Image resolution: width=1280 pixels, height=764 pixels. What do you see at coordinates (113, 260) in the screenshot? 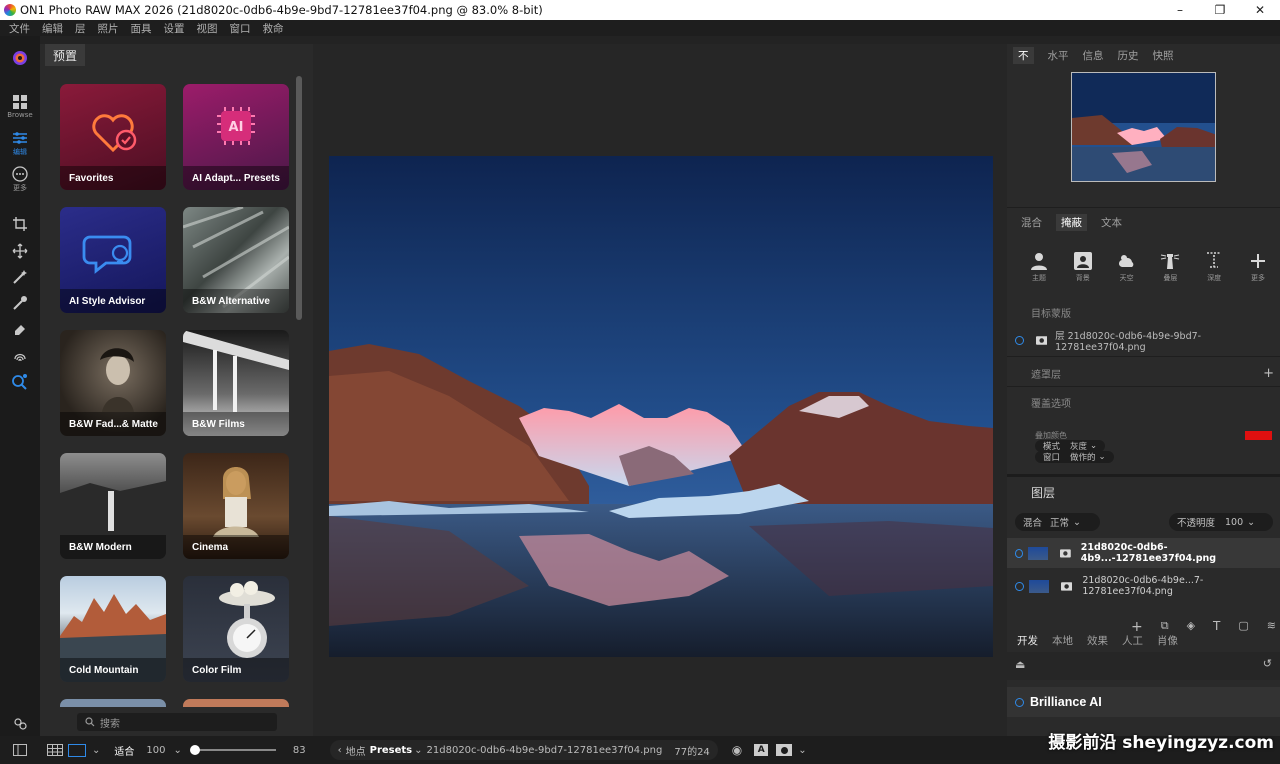
I see `preset-card-ai-style-advisor: AI Style Advisor` at bounding box center [113, 260].